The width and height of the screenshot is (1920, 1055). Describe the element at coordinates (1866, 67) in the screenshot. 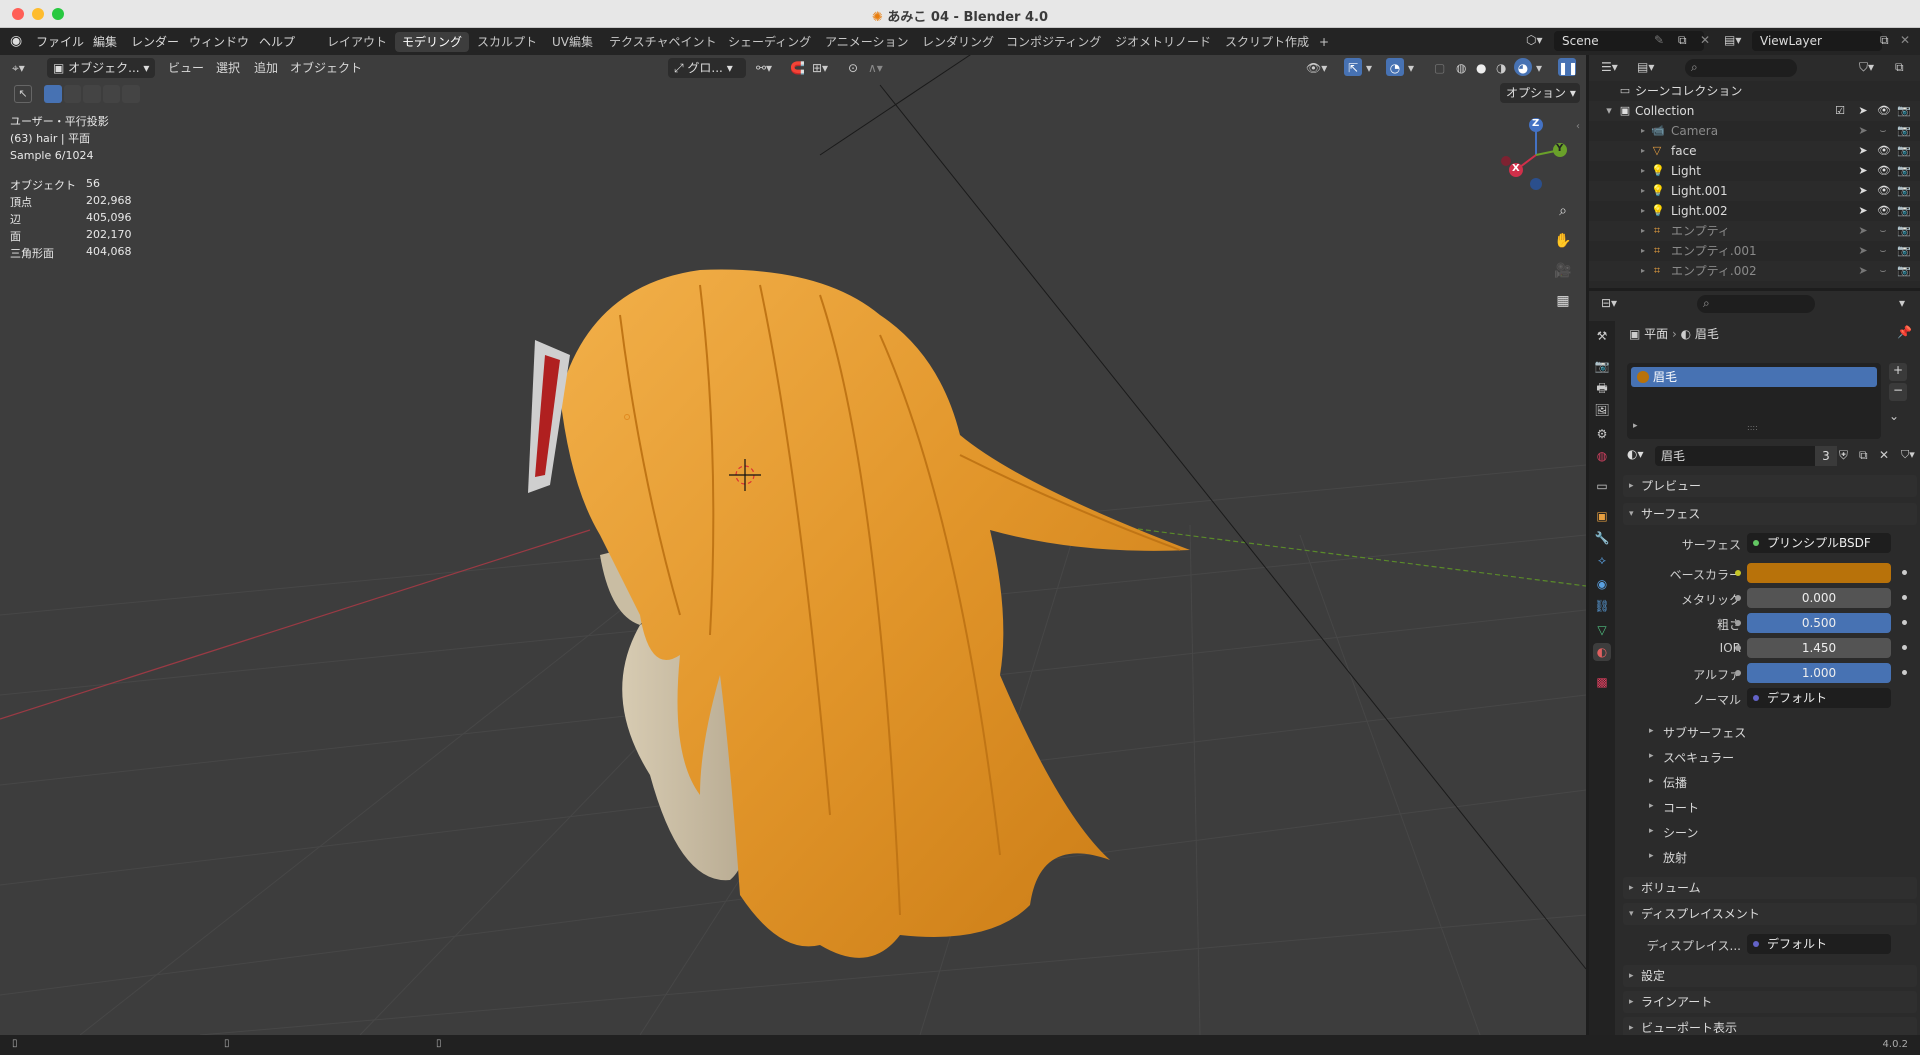

I see `filter-icon: ⛉▾` at that location.